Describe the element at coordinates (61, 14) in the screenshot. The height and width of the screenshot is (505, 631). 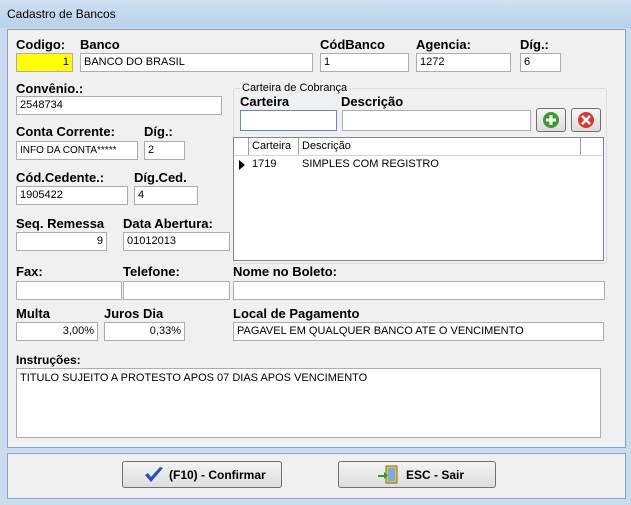
I see `window-title: Cadastro de Bancos` at that location.